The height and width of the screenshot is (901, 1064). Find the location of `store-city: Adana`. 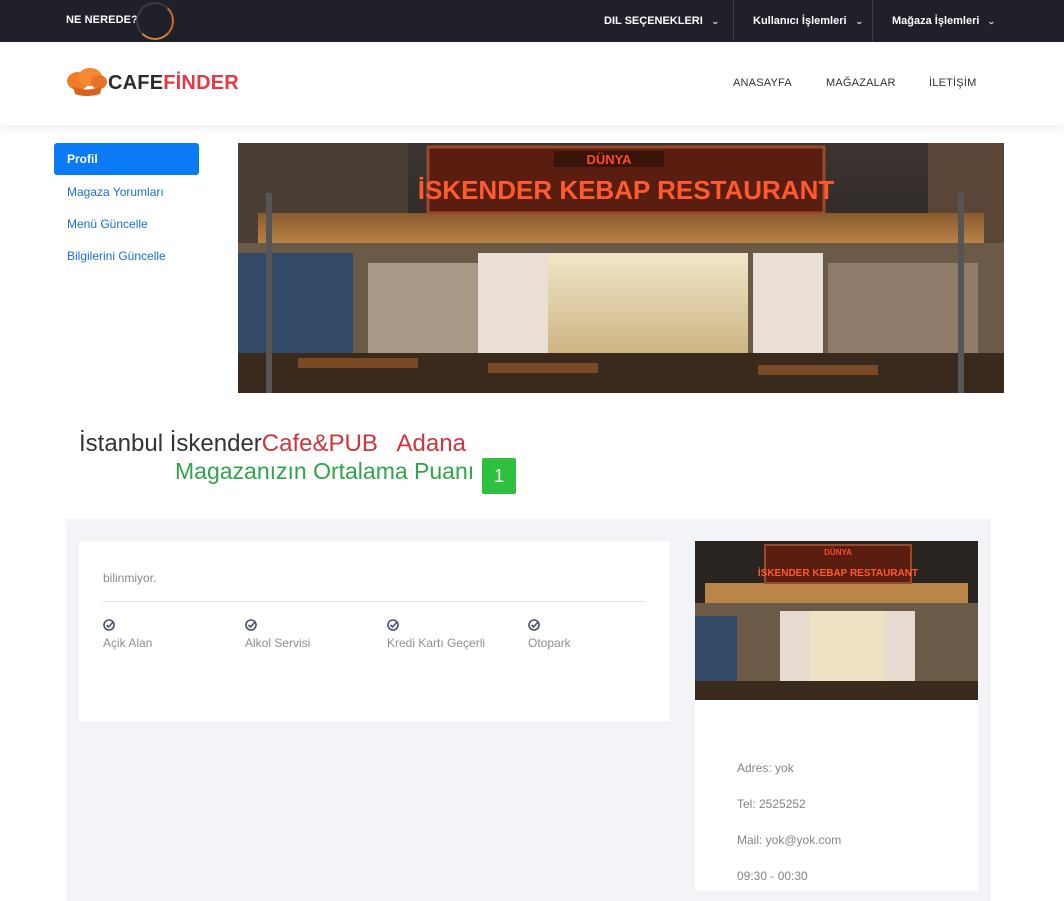

store-city: Adana is located at coordinates (431, 443).